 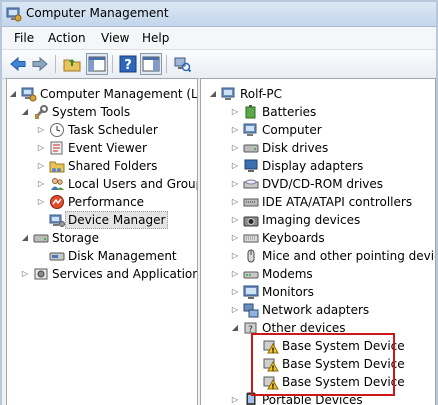 What do you see at coordinates (349, 256) in the screenshot?
I see `tree-label: Mice and other pointing devices` at bounding box center [349, 256].